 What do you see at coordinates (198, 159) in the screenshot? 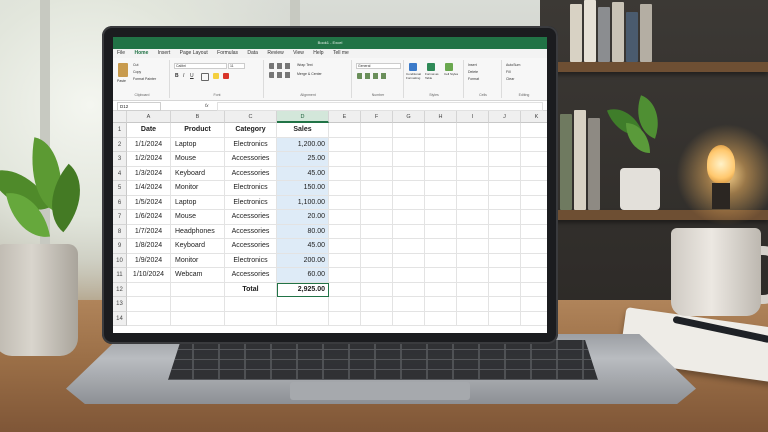
I see `cell-product: Mouse` at bounding box center [198, 159].